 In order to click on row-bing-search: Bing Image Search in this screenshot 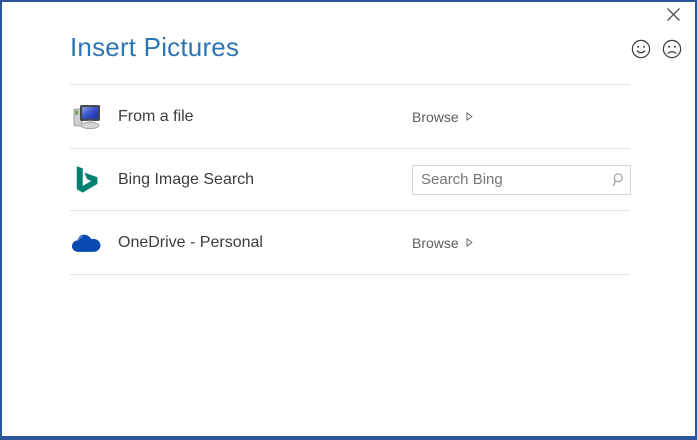, I will do `click(350, 180)`.